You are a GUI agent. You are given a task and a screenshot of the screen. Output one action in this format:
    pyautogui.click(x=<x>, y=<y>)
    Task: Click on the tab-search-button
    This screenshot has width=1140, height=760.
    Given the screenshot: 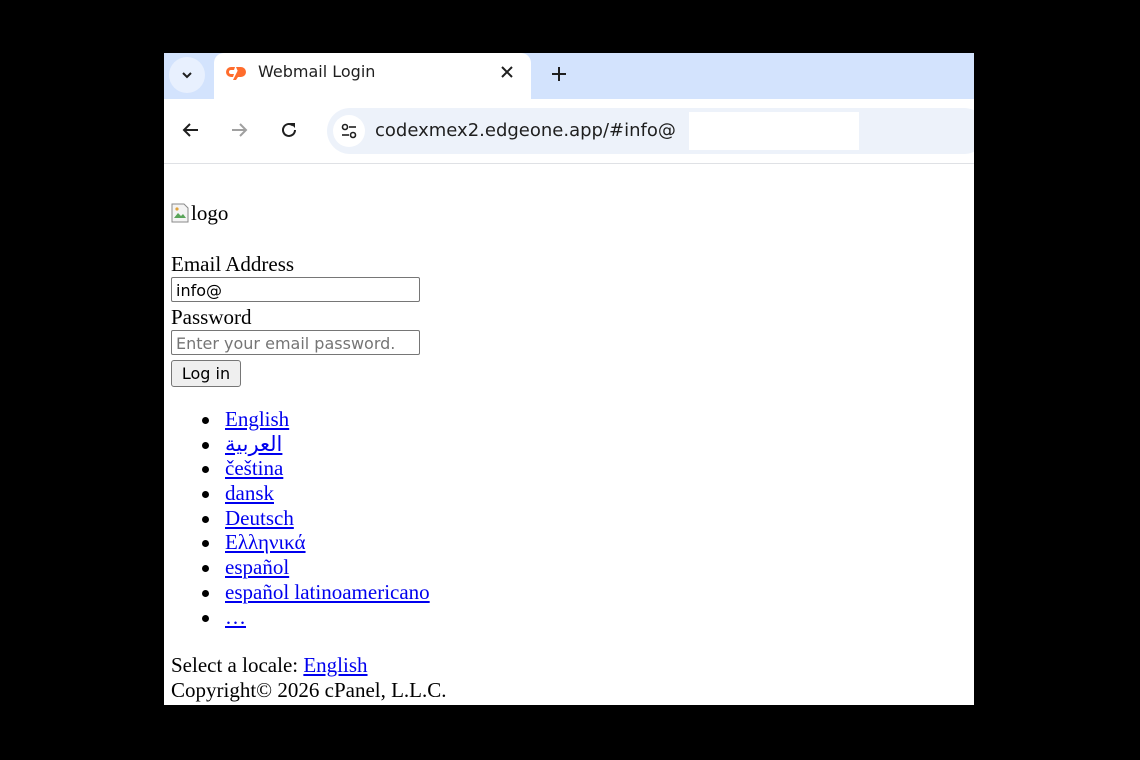 What is the action you would take?
    pyautogui.click(x=187, y=75)
    